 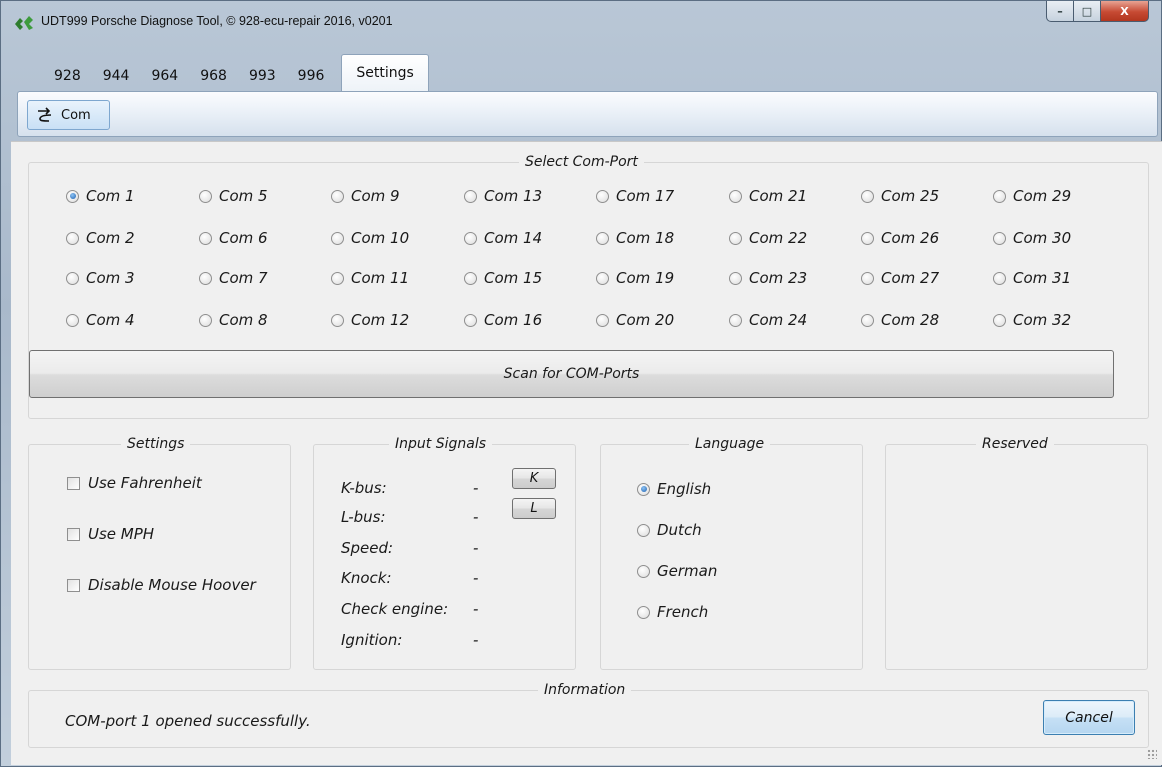 What do you see at coordinates (311, 76) in the screenshot?
I see `tab-996: 996` at bounding box center [311, 76].